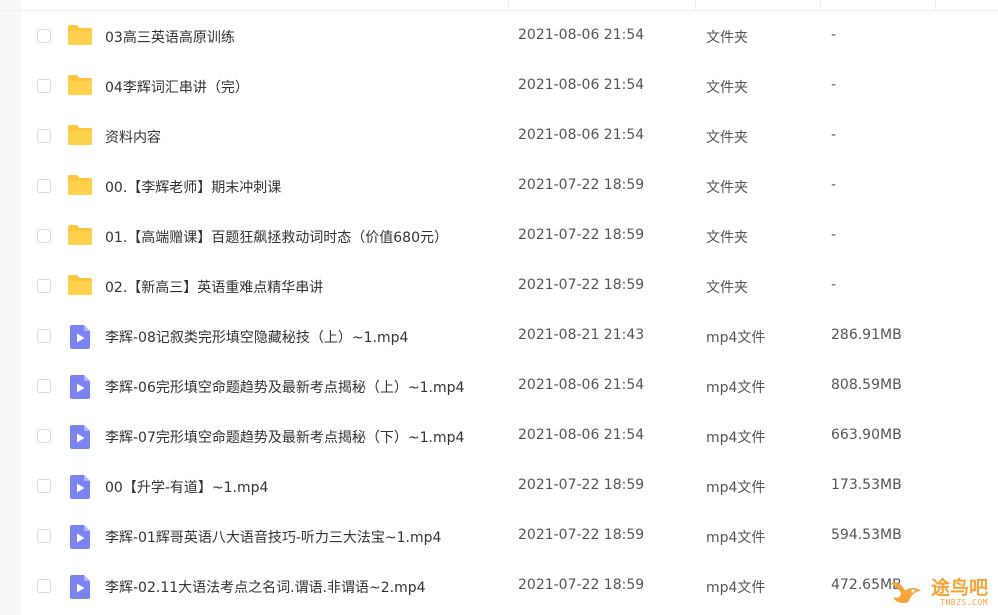 The width and height of the screenshot is (998, 615). What do you see at coordinates (509, 137) in the screenshot?
I see `file-row: 资料内容 2021-08-06 21:54 文件夹 -` at bounding box center [509, 137].